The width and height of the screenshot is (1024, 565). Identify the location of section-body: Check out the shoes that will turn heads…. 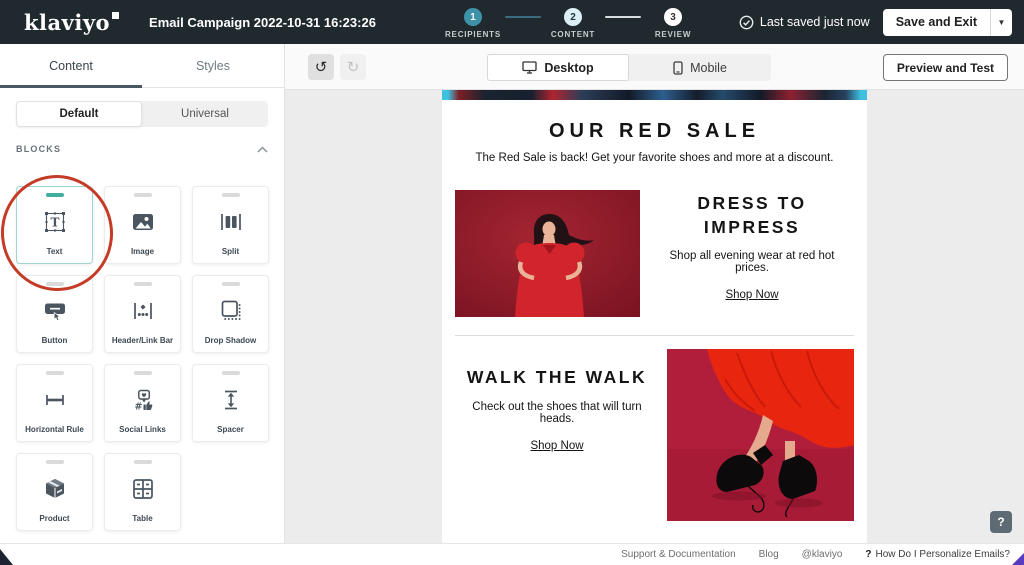
(557, 413).